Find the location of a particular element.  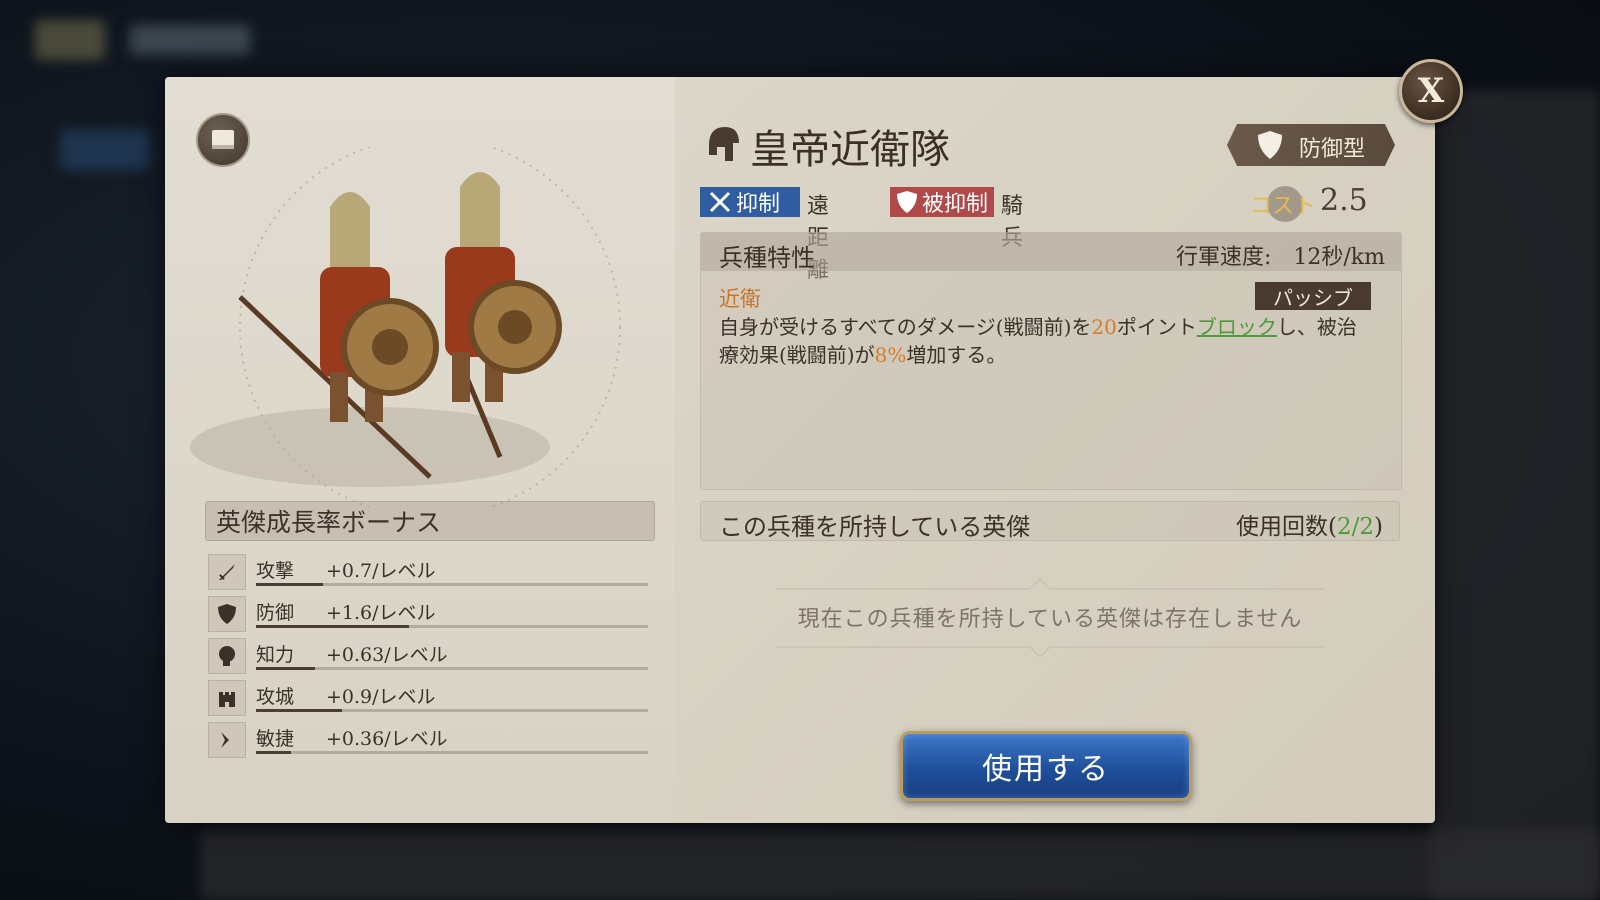

close-button: X is located at coordinates (1431, 91).